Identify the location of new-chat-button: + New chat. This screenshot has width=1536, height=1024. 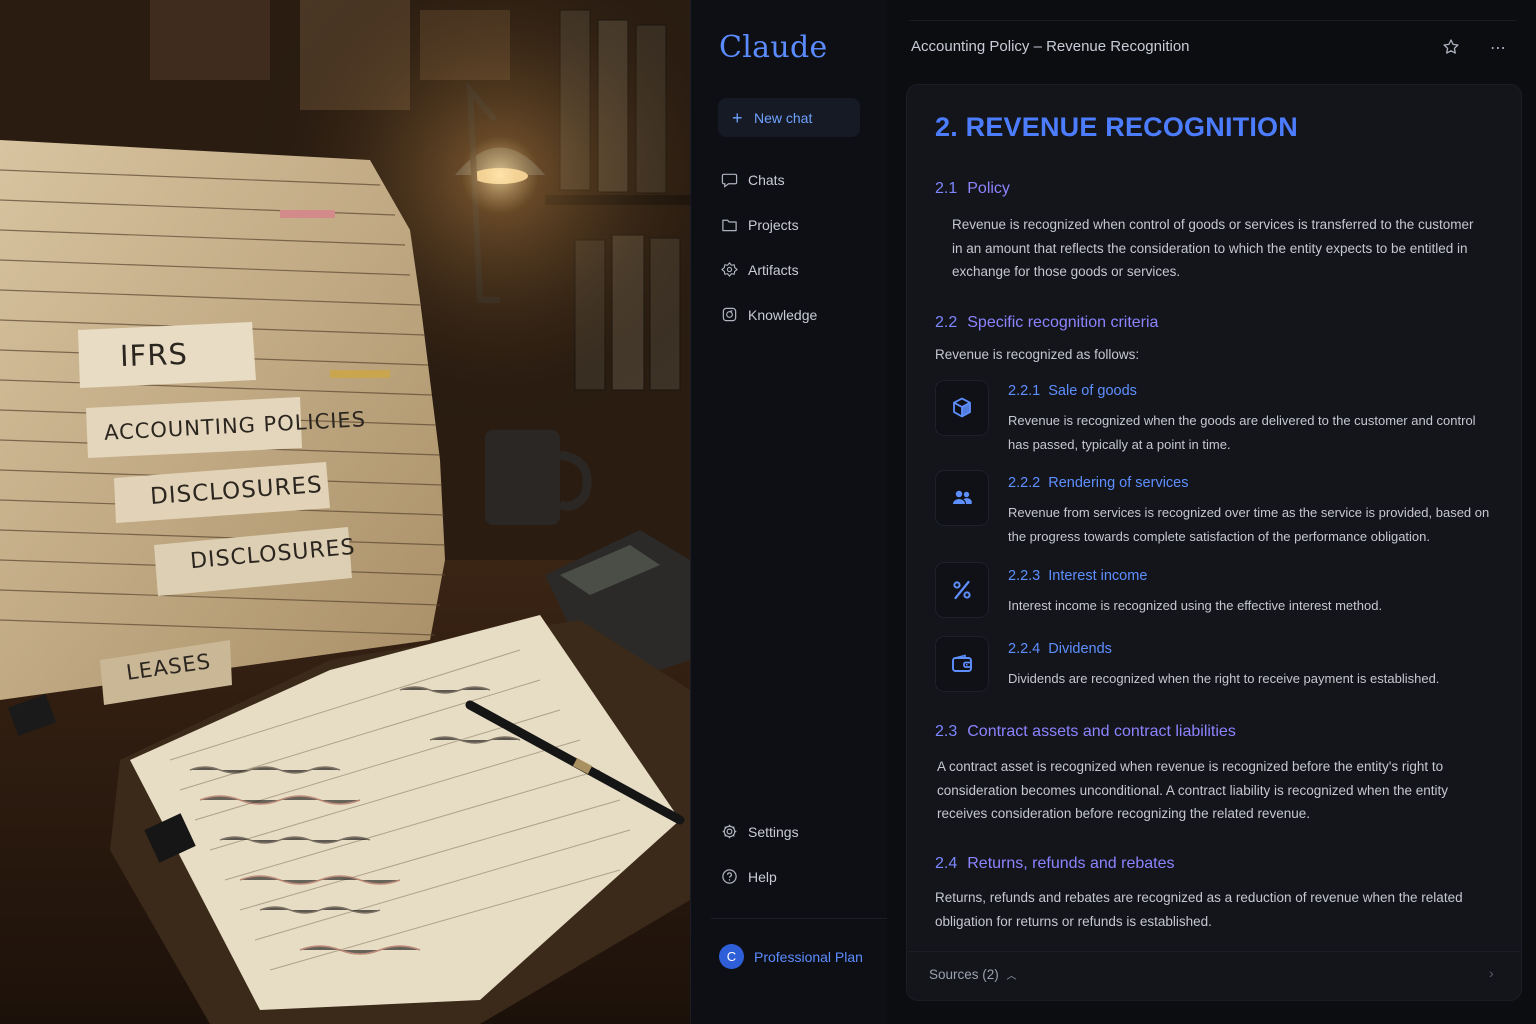
(789, 117).